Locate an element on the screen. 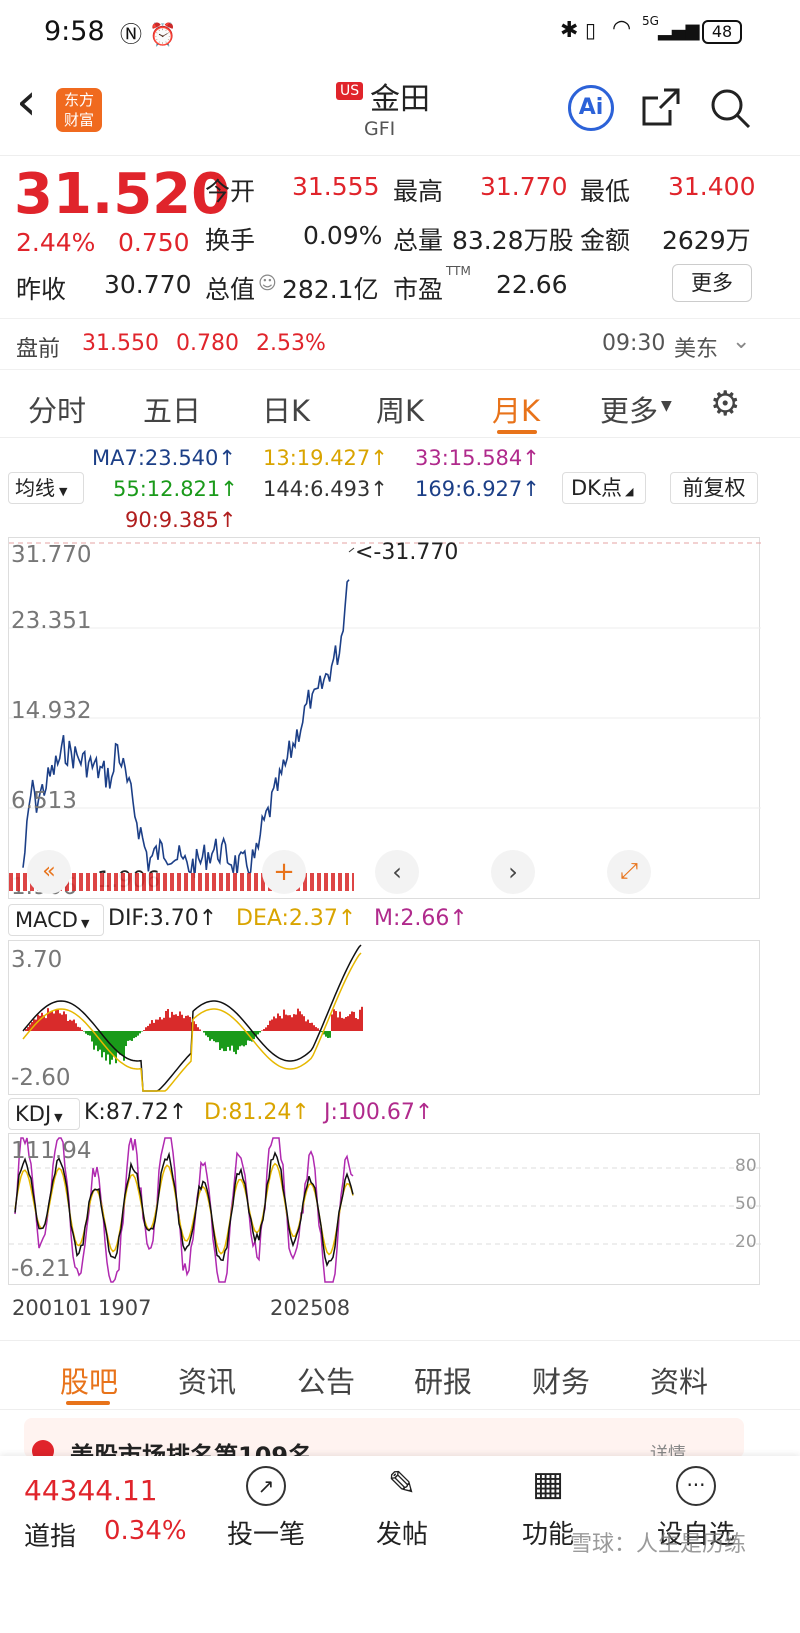 The height and width of the screenshot is (1633, 800). period-tabs: 分时 五日 日K 周K 月K 更多 ▼ ⚙ is located at coordinates (400, 405).